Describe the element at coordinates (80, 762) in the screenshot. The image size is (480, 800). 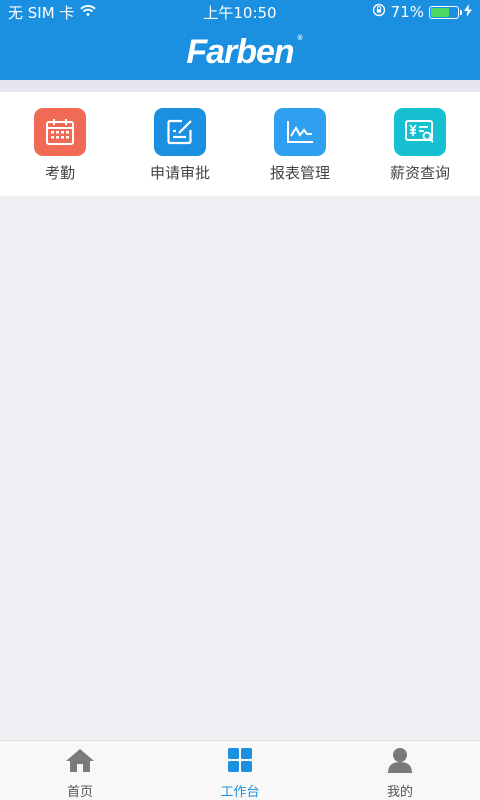
I see `home-icon` at that location.